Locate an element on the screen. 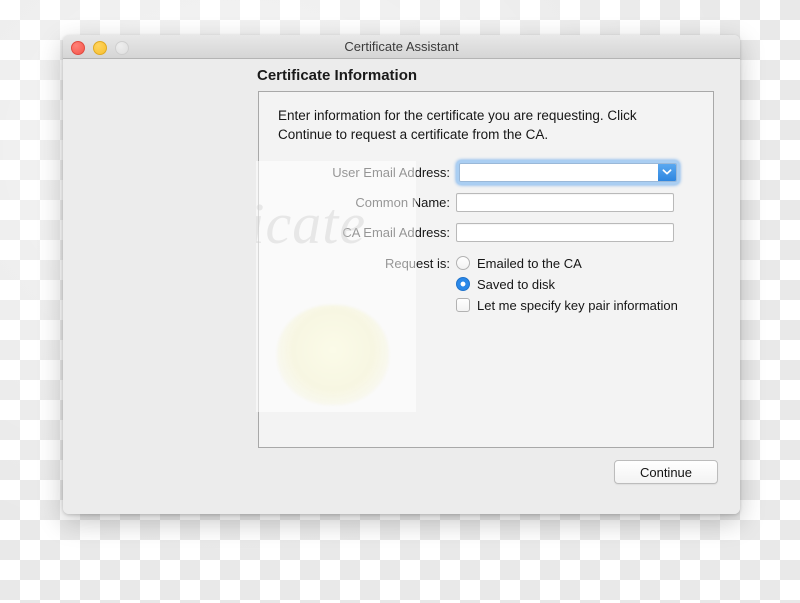 Image resolution: width=800 pixels, height=603 pixels. request-option-saved: Saved to disk is located at coordinates (486, 284).